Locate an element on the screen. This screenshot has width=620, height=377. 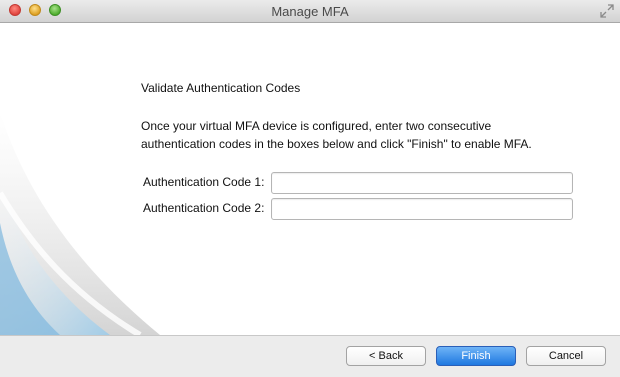
button-bar: < Back Finish Cancel is located at coordinates (310, 356).